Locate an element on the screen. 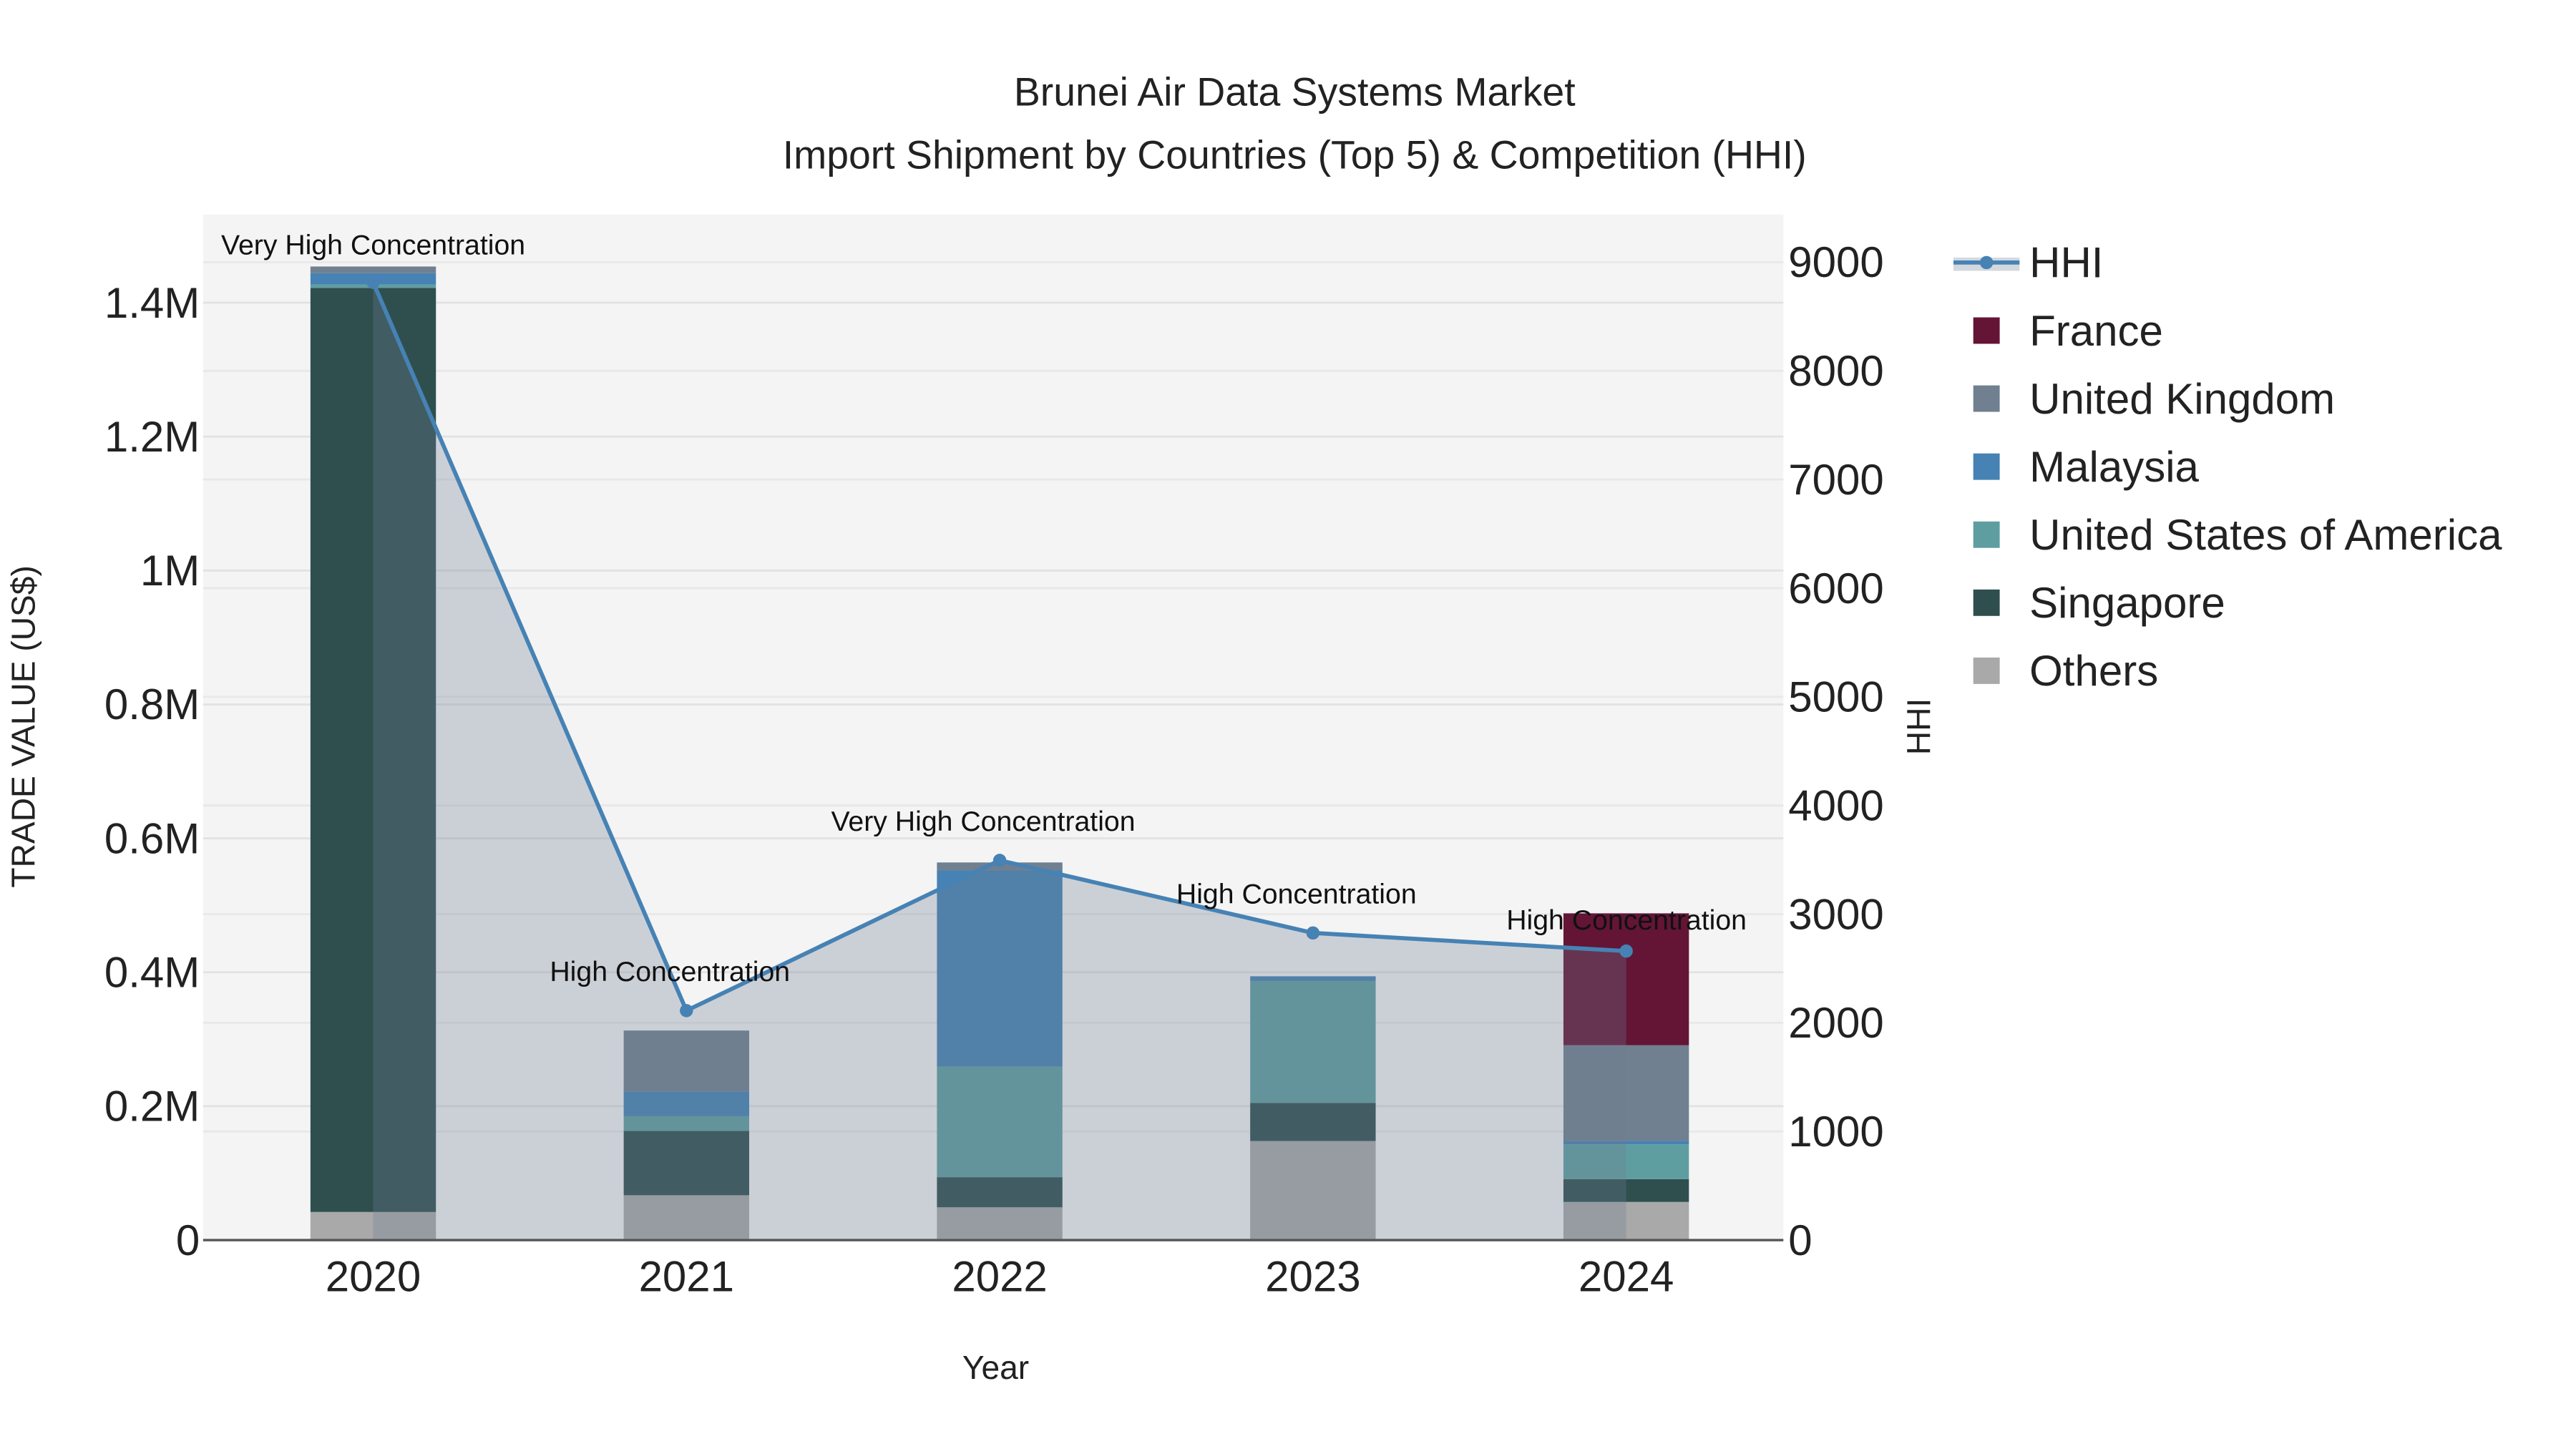 Image resolution: width=2576 pixels, height=1449 pixels. x-tick-label: 2024 is located at coordinates (1626, 1277).